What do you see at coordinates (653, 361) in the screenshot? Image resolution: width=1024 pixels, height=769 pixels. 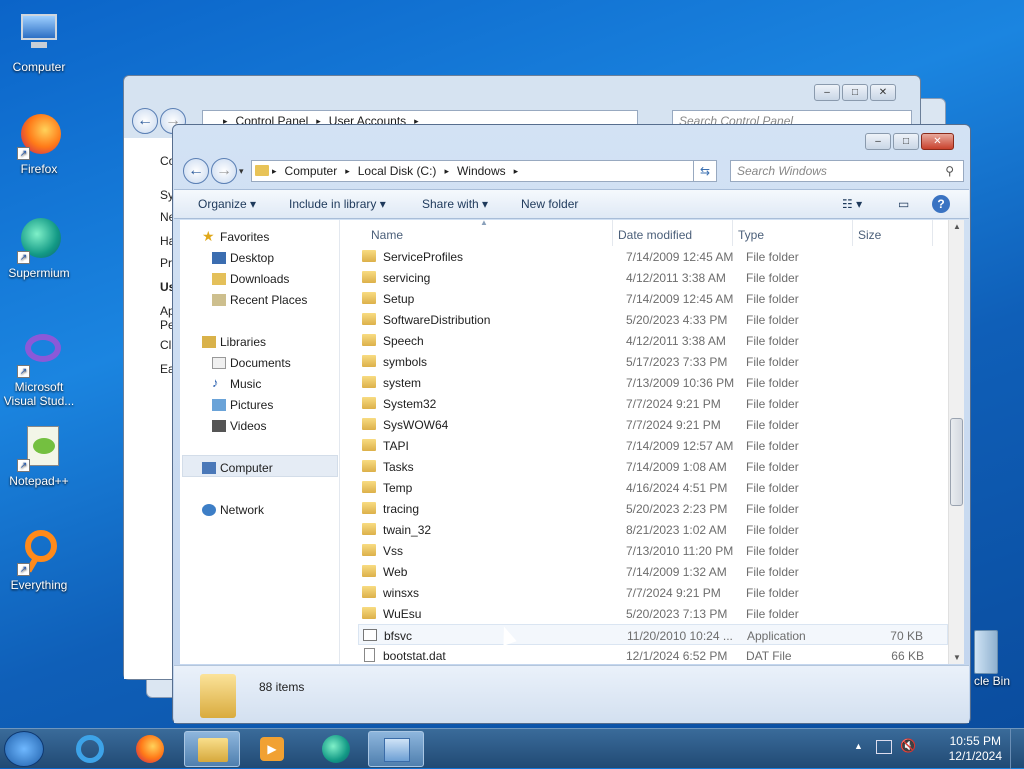 I see `table-row: symbols 5/17/2023 7:33 PM File folder` at bounding box center [653, 361].